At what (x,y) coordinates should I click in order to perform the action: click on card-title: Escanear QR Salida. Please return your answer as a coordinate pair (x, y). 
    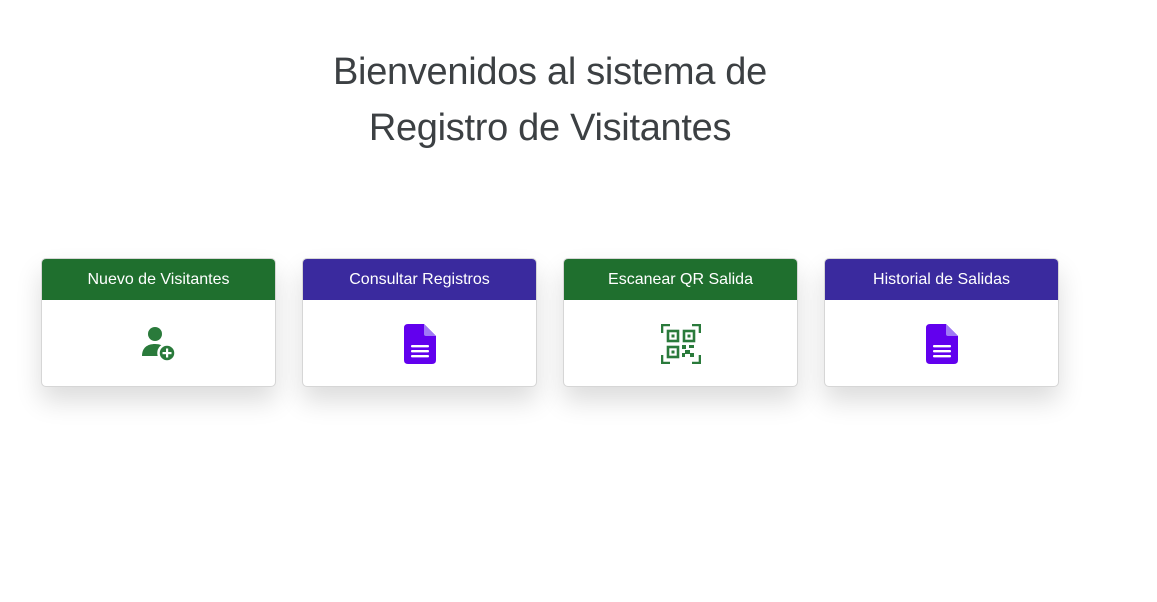
    Looking at the image, I should click on (680, 279).